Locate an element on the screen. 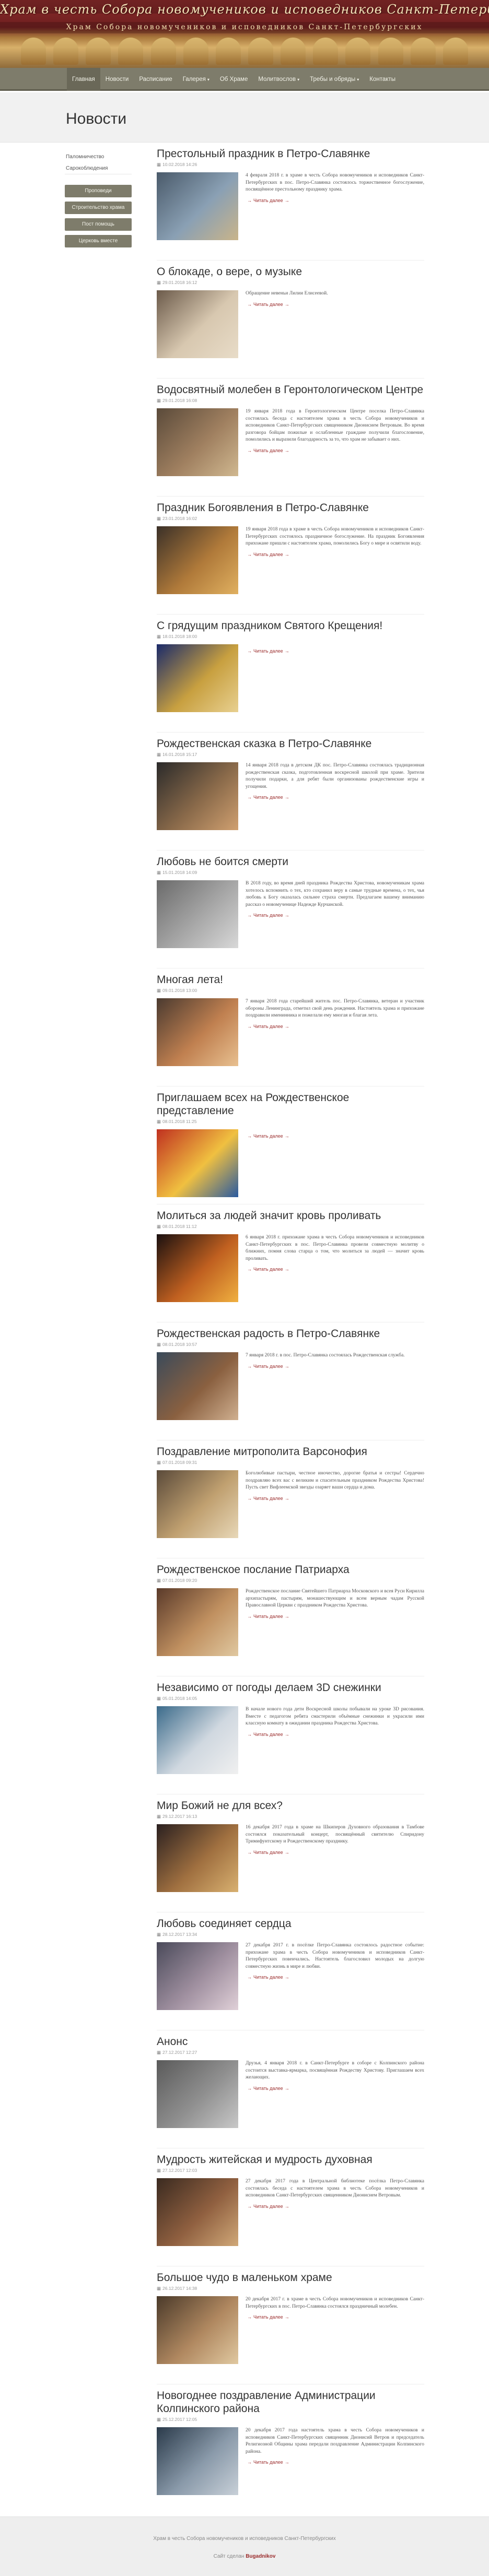  news-title-link: Анонс is located at coordinates (291, 2041).